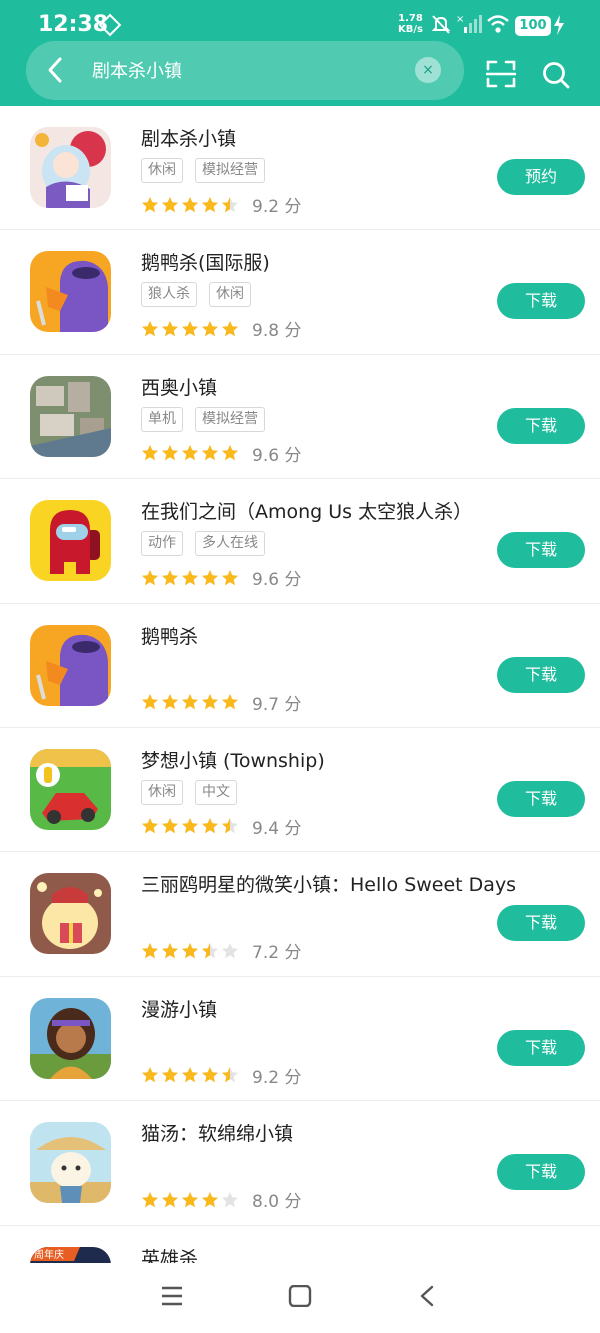 Image resolution: width=600 pixels, height=1333 pixels. I want to click on app-name: 剧本杀小镇, so click(188, 137).